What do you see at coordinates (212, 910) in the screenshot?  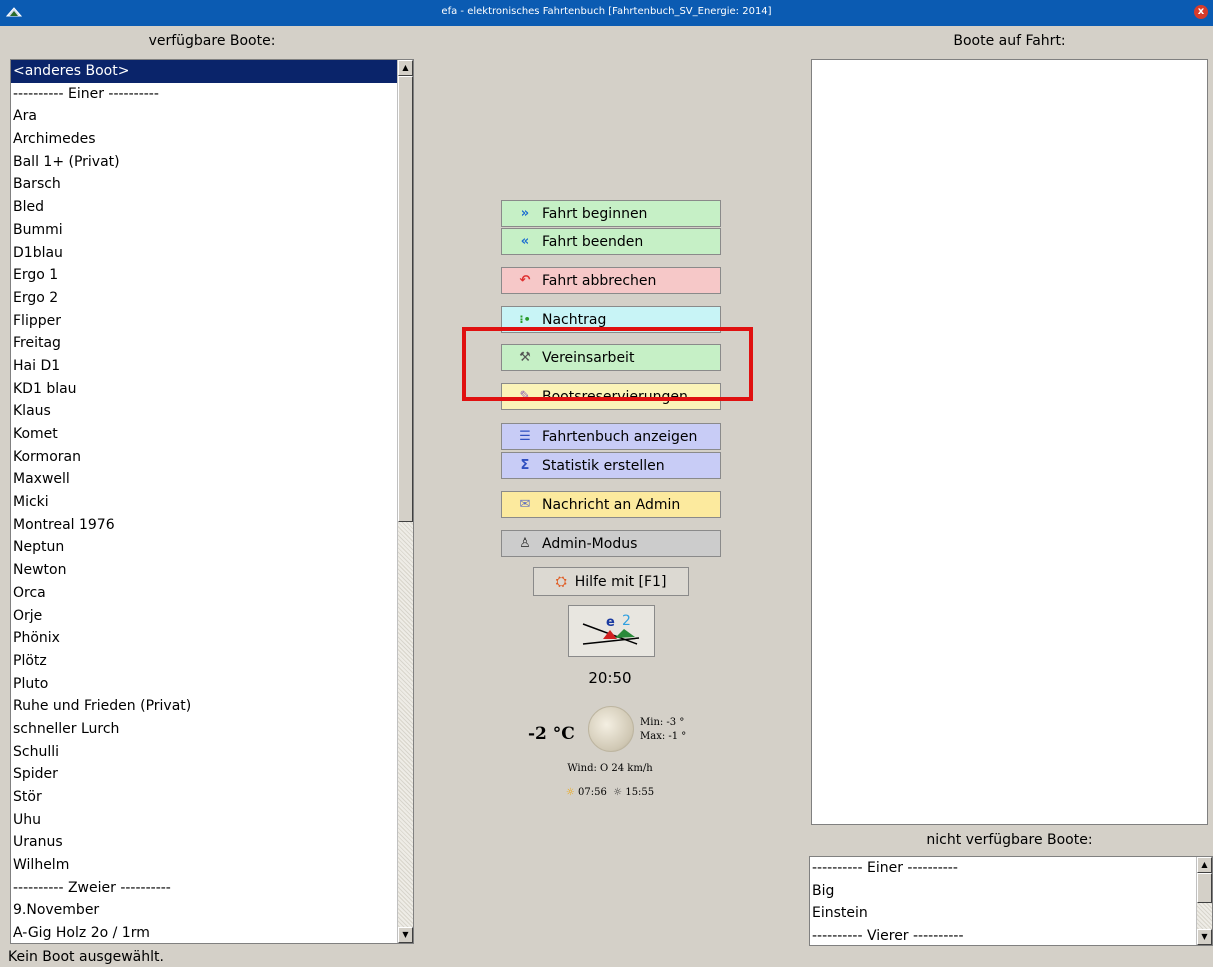 I see `list-item: 9.November` at bounding box center [212, 910].